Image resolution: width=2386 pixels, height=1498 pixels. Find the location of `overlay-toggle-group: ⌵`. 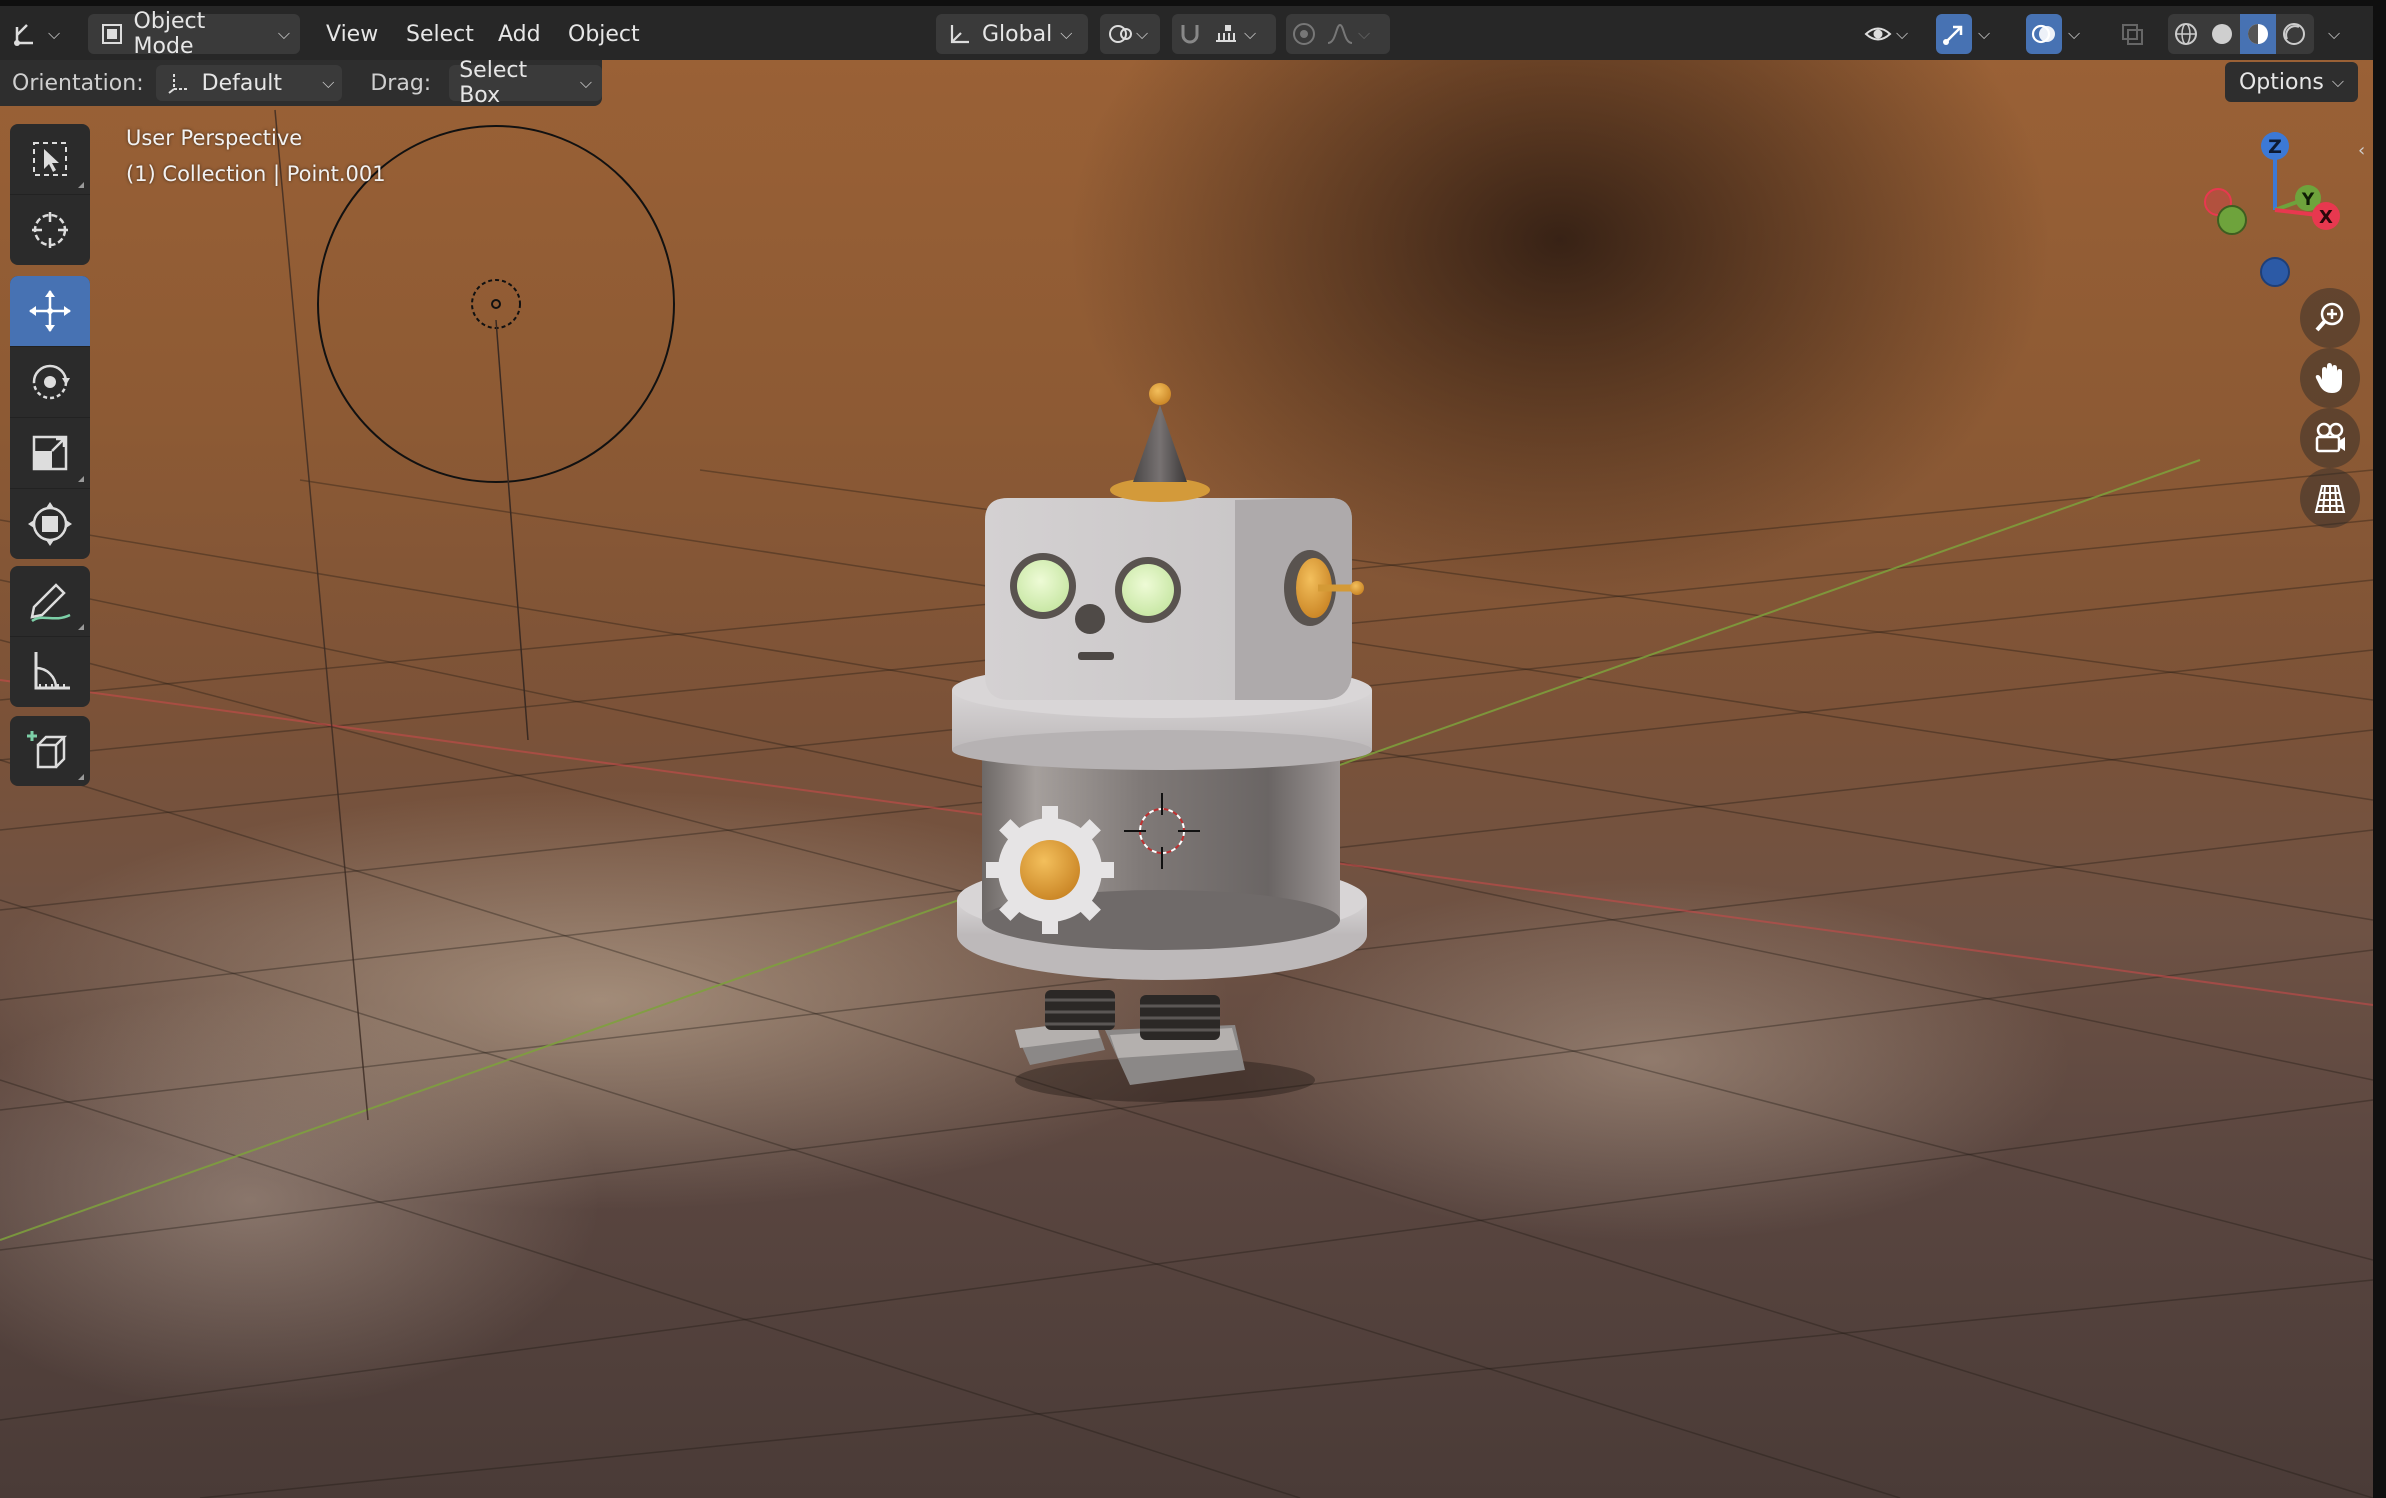

overlay-toggle-group: ⌵ is located at coordinates (2065, 34).